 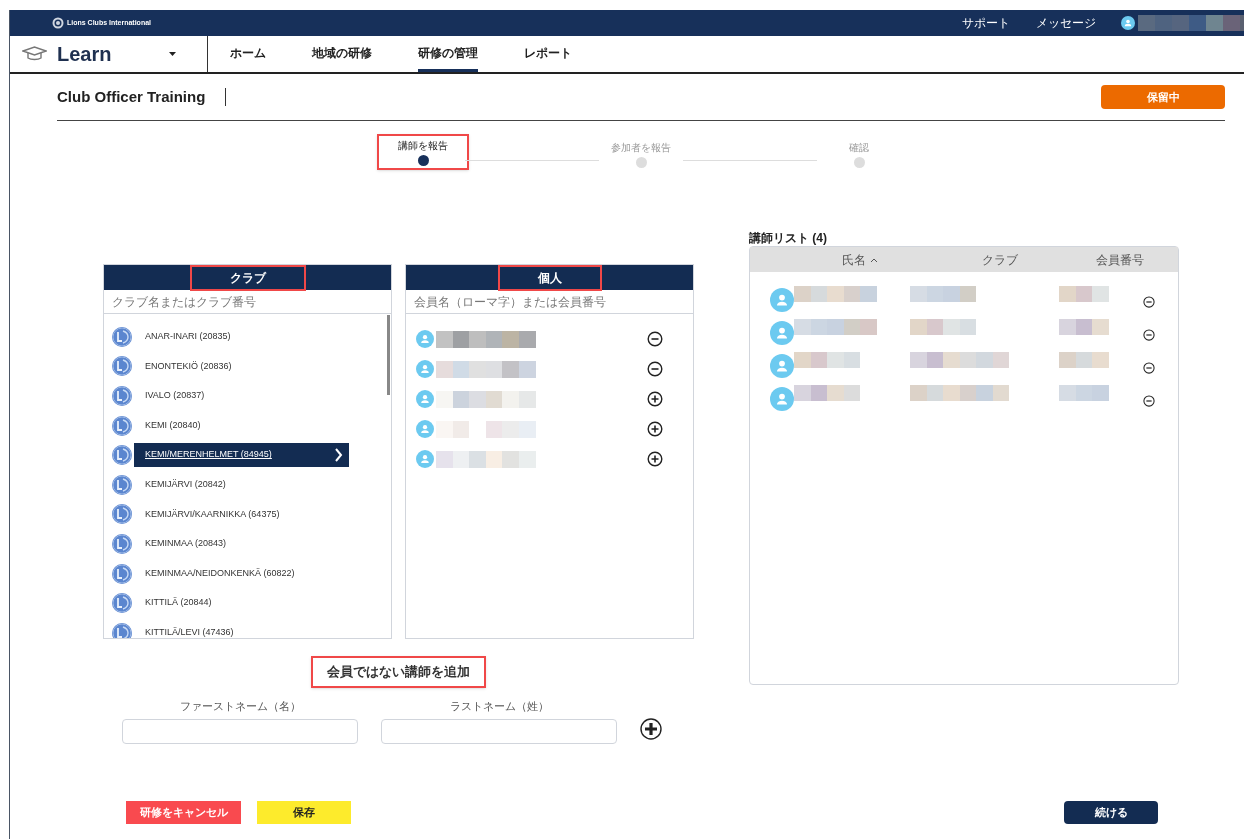 I want to click on nav-tab: 地域の研修, so click(x=342, y=54).